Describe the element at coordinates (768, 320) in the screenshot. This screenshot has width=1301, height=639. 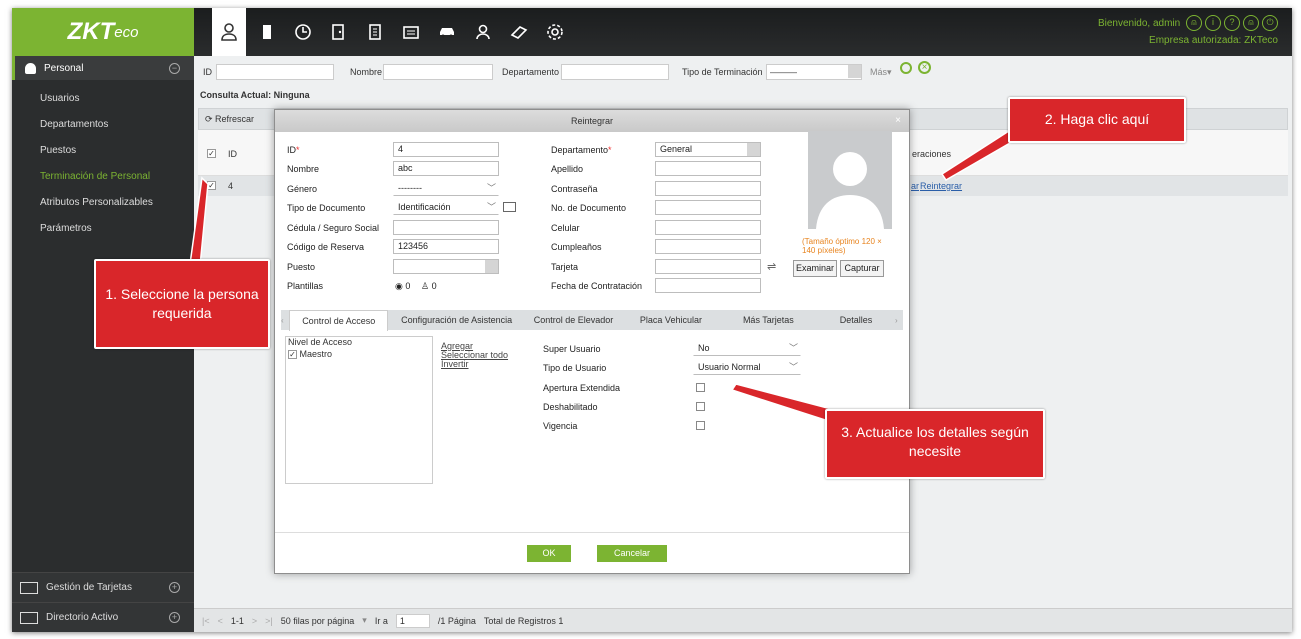
I see `tab-mas-tarjetas: Más Tarjetas` at that location.